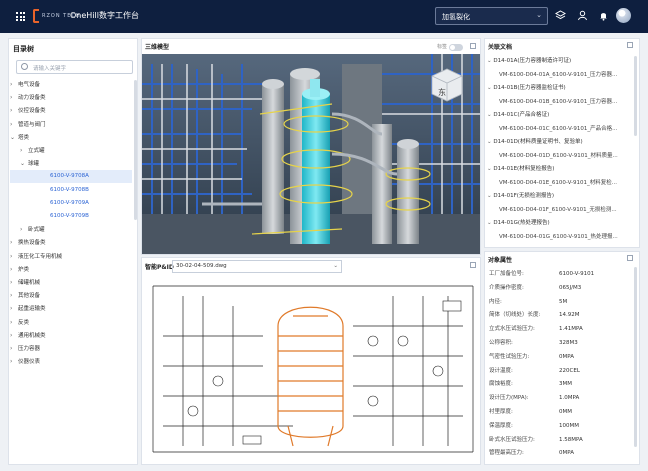  What do you see at coordinates (24, 66) in the screenshot?
I see `search-icon` at bounding box center [24, 66].